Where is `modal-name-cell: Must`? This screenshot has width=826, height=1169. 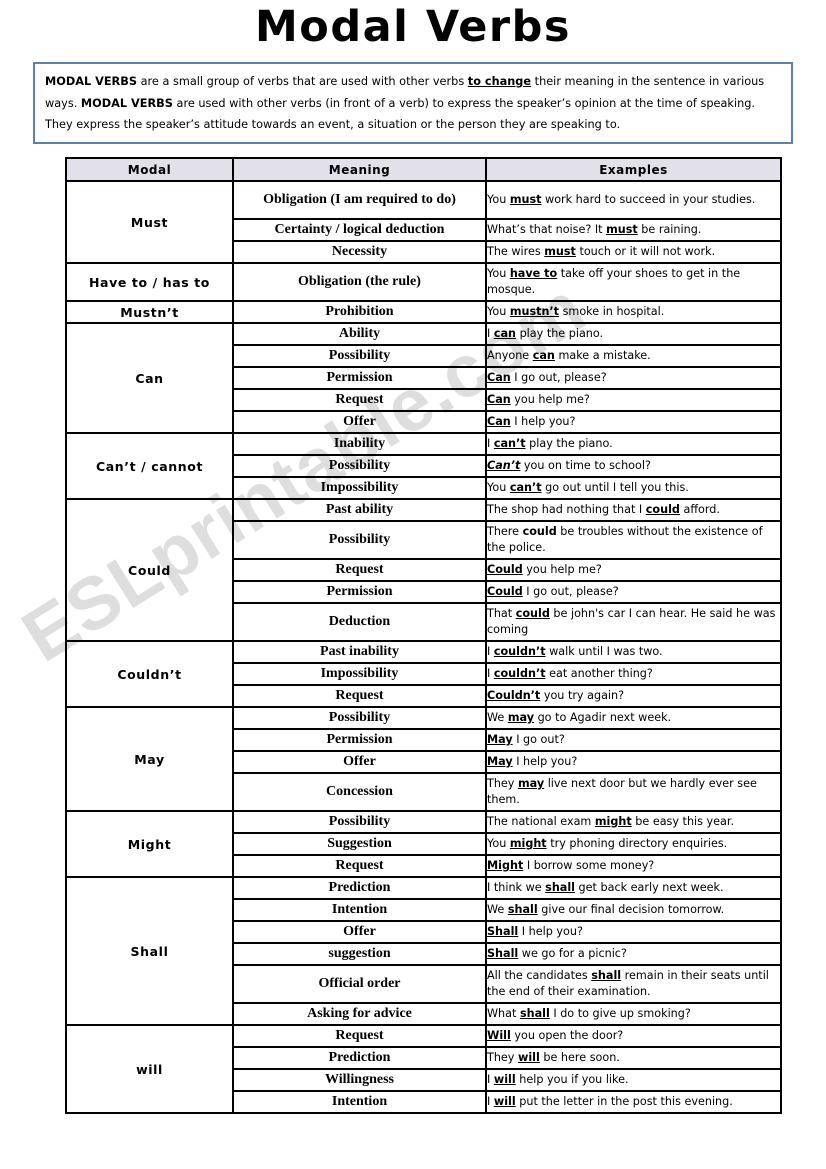 modal-name-cell: Must is located at coordinates (149, 222).